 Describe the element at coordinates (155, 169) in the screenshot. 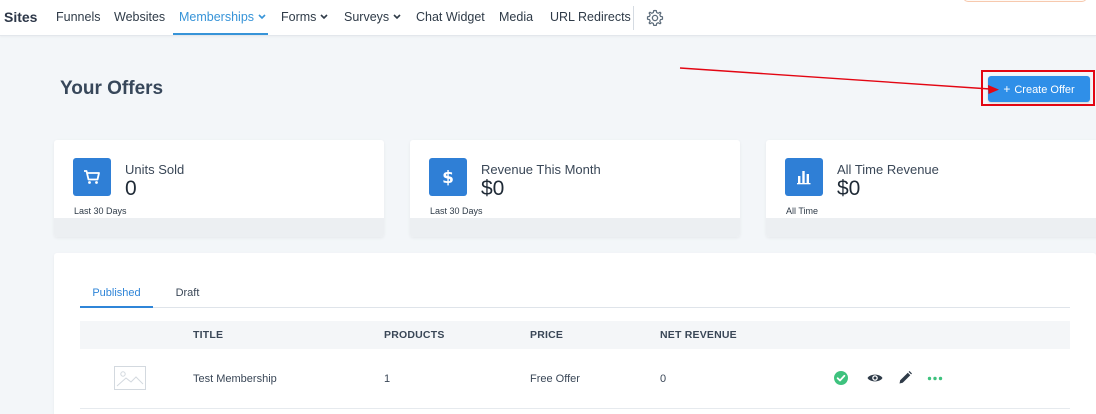

I see `stat-label: Units Sold` at that location.